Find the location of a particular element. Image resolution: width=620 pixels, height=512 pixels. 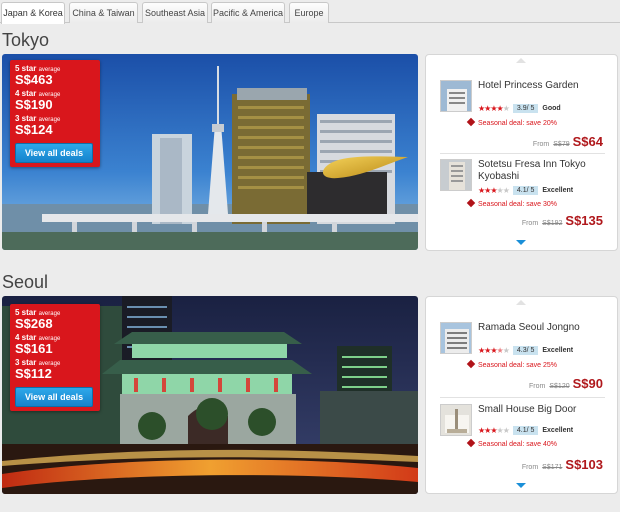

tier-price: S$463 is located at coordinates (34, 79).